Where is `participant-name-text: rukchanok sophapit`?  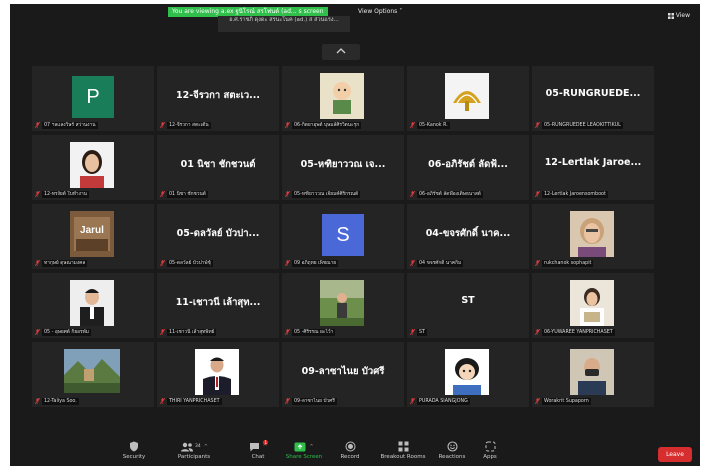 participant-name-text: rukchanok sophapit is located at coordinates (568, 263).